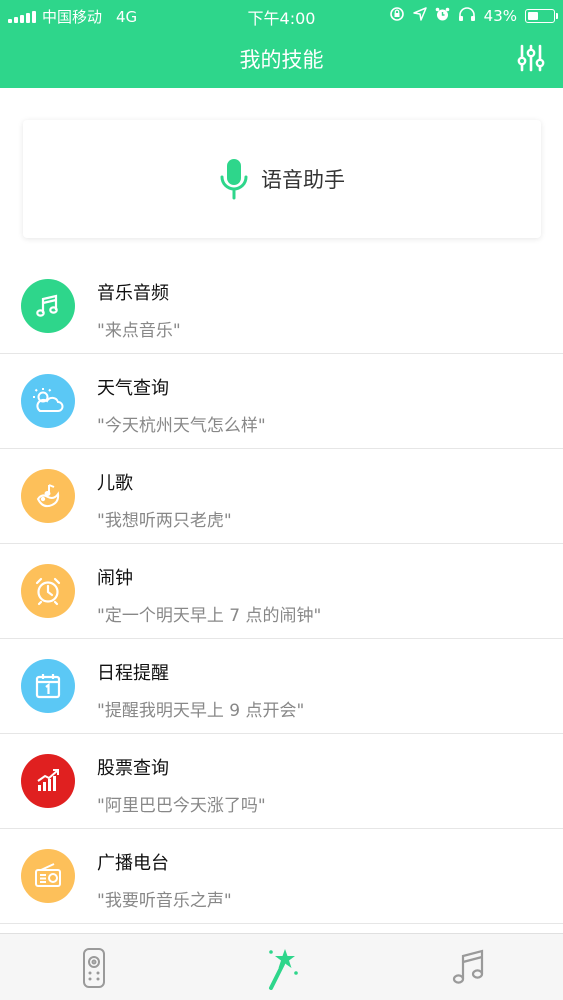 The width and height of the screenshot is (563, 1000). Describe the element at coordinates (281, 496) in the screenshot. I see `skill-item-kids-song: 儿歌 "我想听两只老虎"` at that location.